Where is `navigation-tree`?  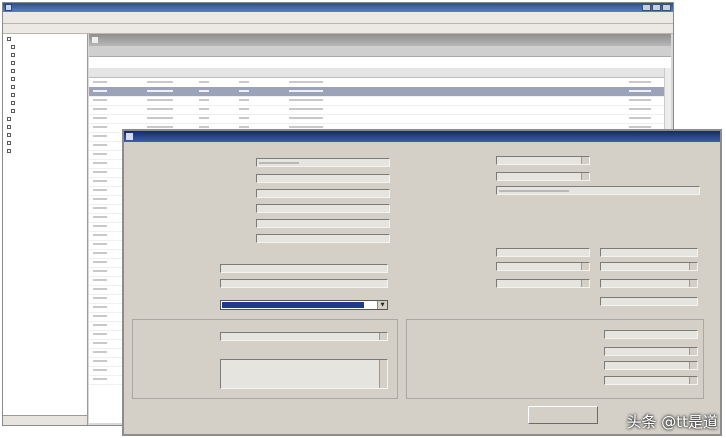 navigation-tree is located at coordinates (45, 229).